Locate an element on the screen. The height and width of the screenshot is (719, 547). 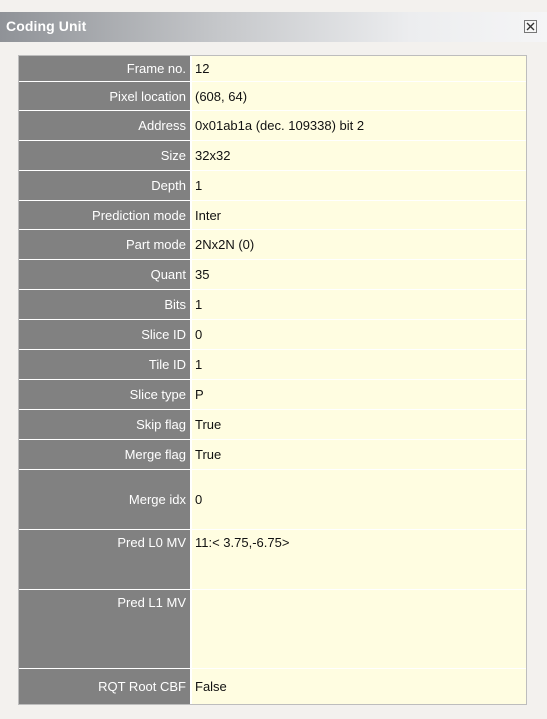
row-label: Depth is located at coordinates (105, 185).